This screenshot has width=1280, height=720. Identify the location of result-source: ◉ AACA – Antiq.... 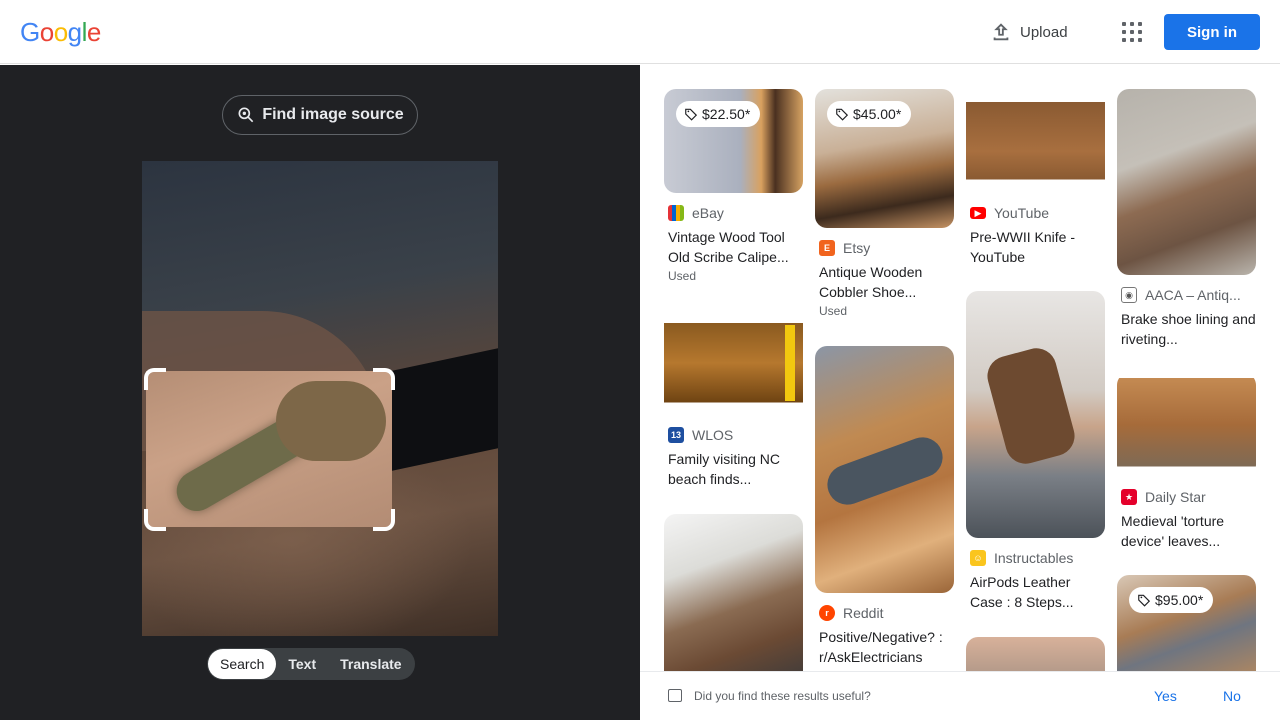
(1188, 295).